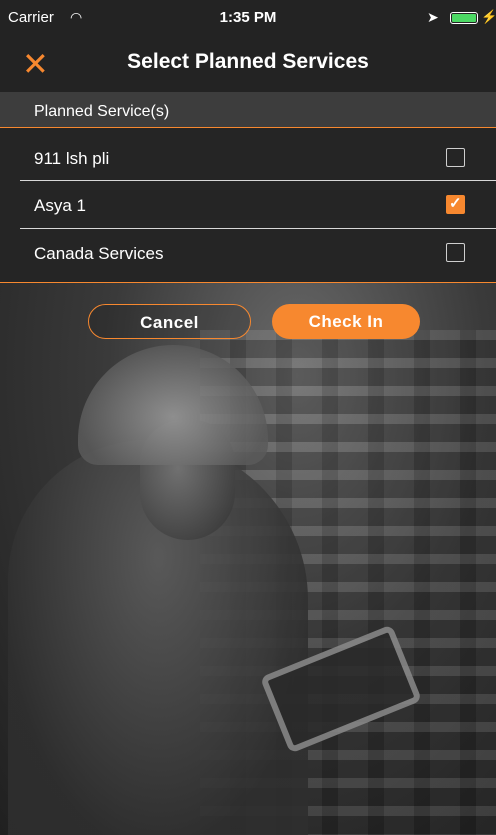 The image size is (496, 835). What do you see at coordinates (248, 110) in the screenshot?
I see `section-header: Planned Service(s)` at bounding box center [248, 110].